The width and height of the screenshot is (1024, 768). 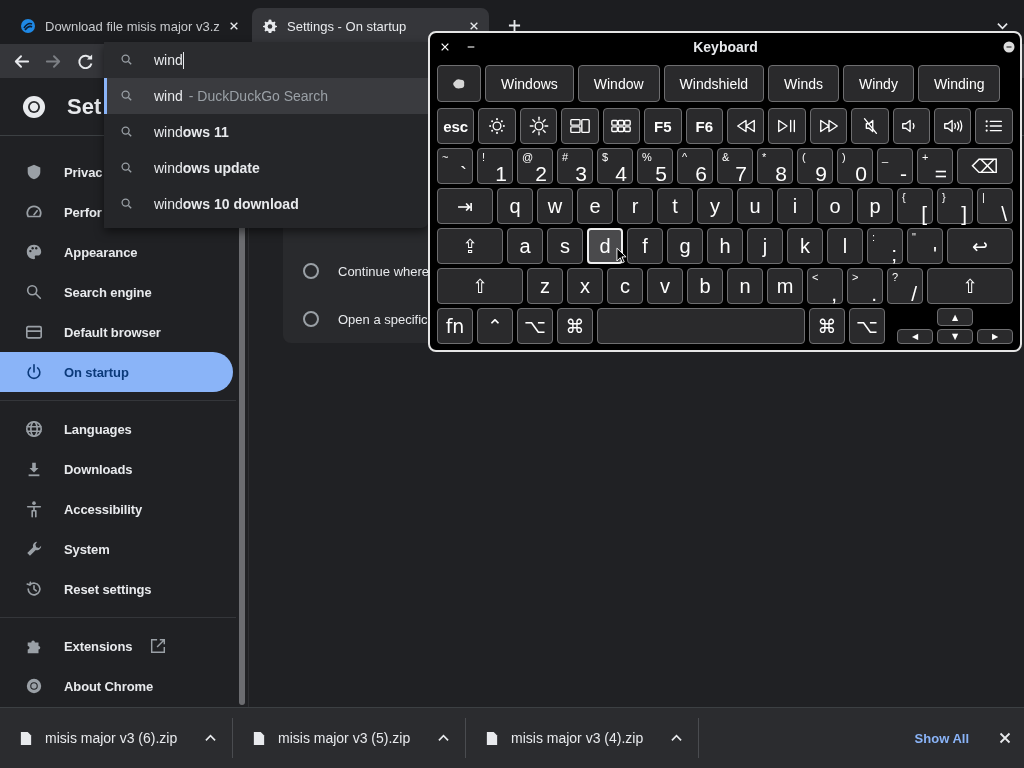 I want to click on option-label: Open a specific, so click(x=383, y=319).